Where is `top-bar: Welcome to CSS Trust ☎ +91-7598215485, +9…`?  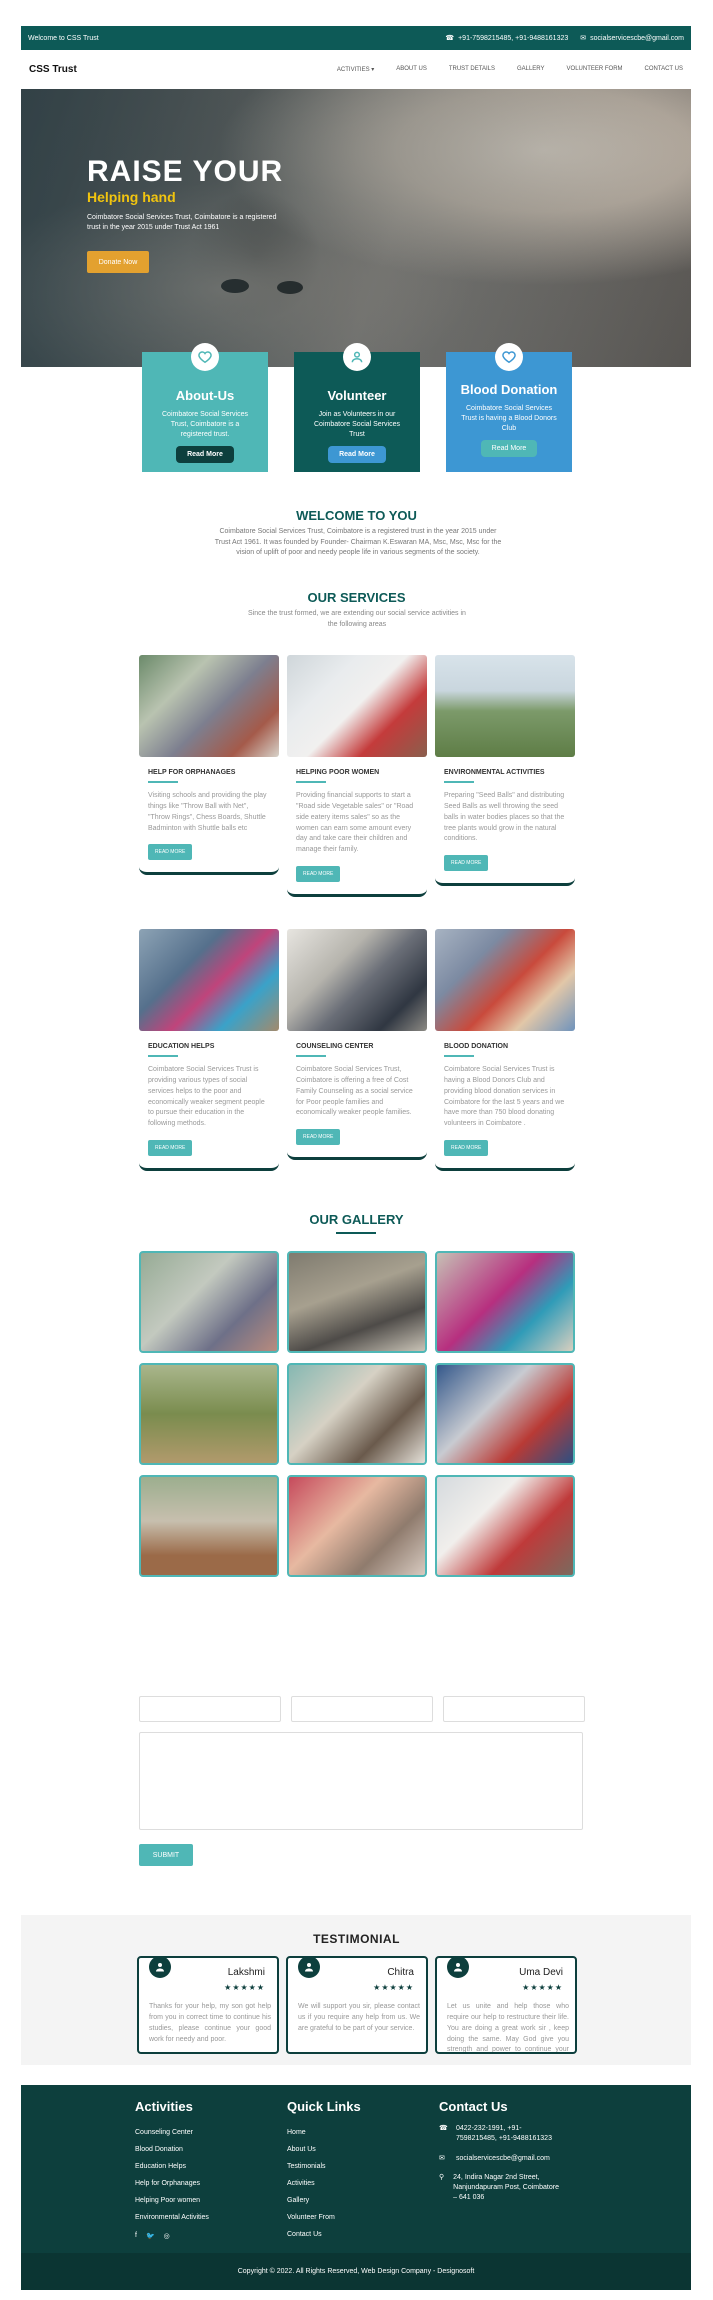
top-bar: Welcome to CSS Trust ☎ +91-7598215485, +9… is located at coordinates (356, 38).